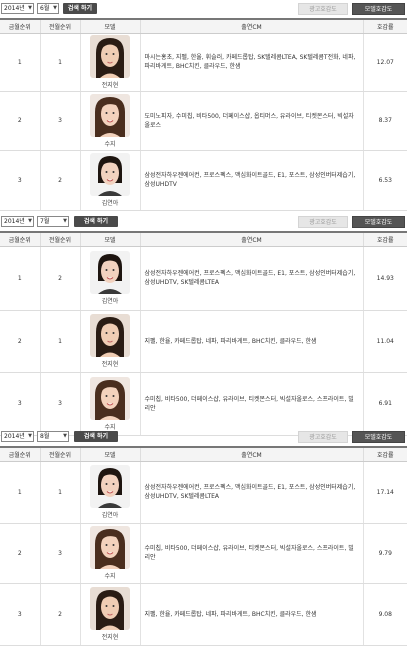  Describe the element at coordinates (203, 222) in the screenshot. I see `filter-toolbar: 2014년 ▼ 7월 ▼ 검색 하기 광고호감도 모델호감도` at that location.